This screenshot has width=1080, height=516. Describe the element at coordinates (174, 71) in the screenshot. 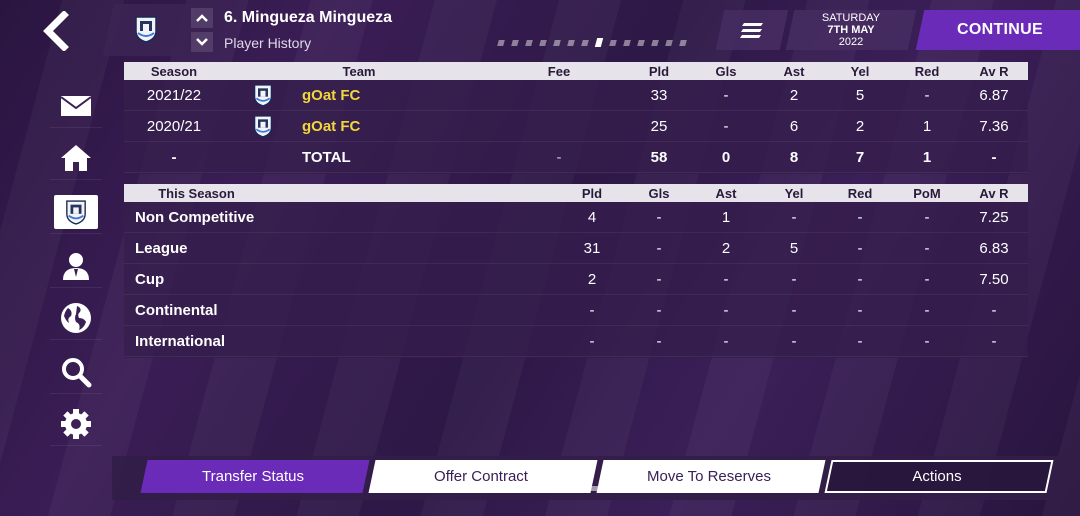

I see `col-season: Season` at that location.